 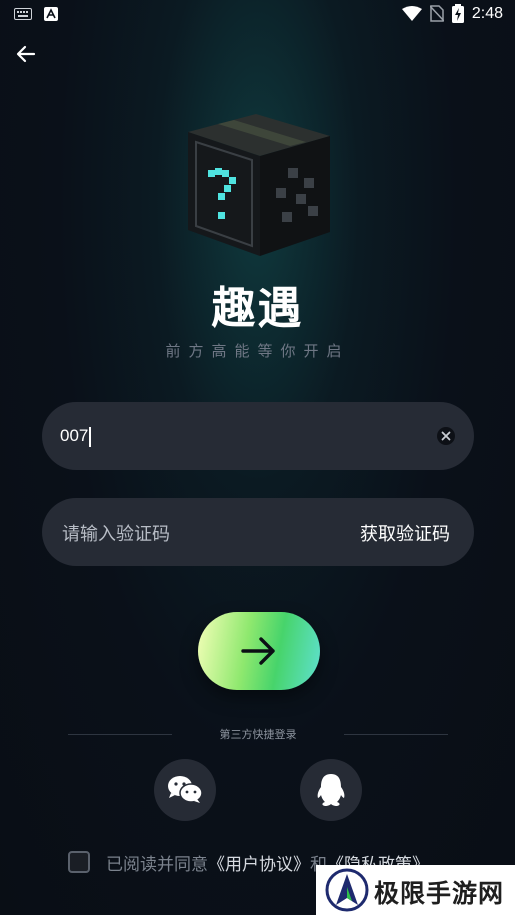 What do you see at coordinates (487, 13) in the screenshot?
I see `status-time: 2:48` at bounding box center [487, 13].